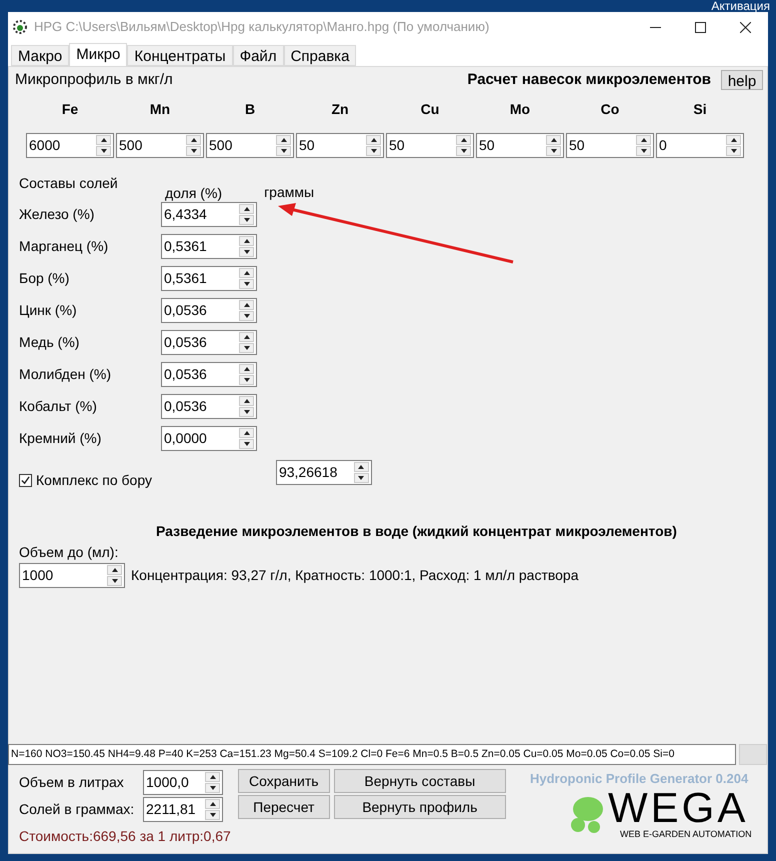 This screenshot has width=776, height=861. What do you see at coordinates (655, 27) in the screenshot?
I see `minimize-icon` at bounding box center [655, 27].